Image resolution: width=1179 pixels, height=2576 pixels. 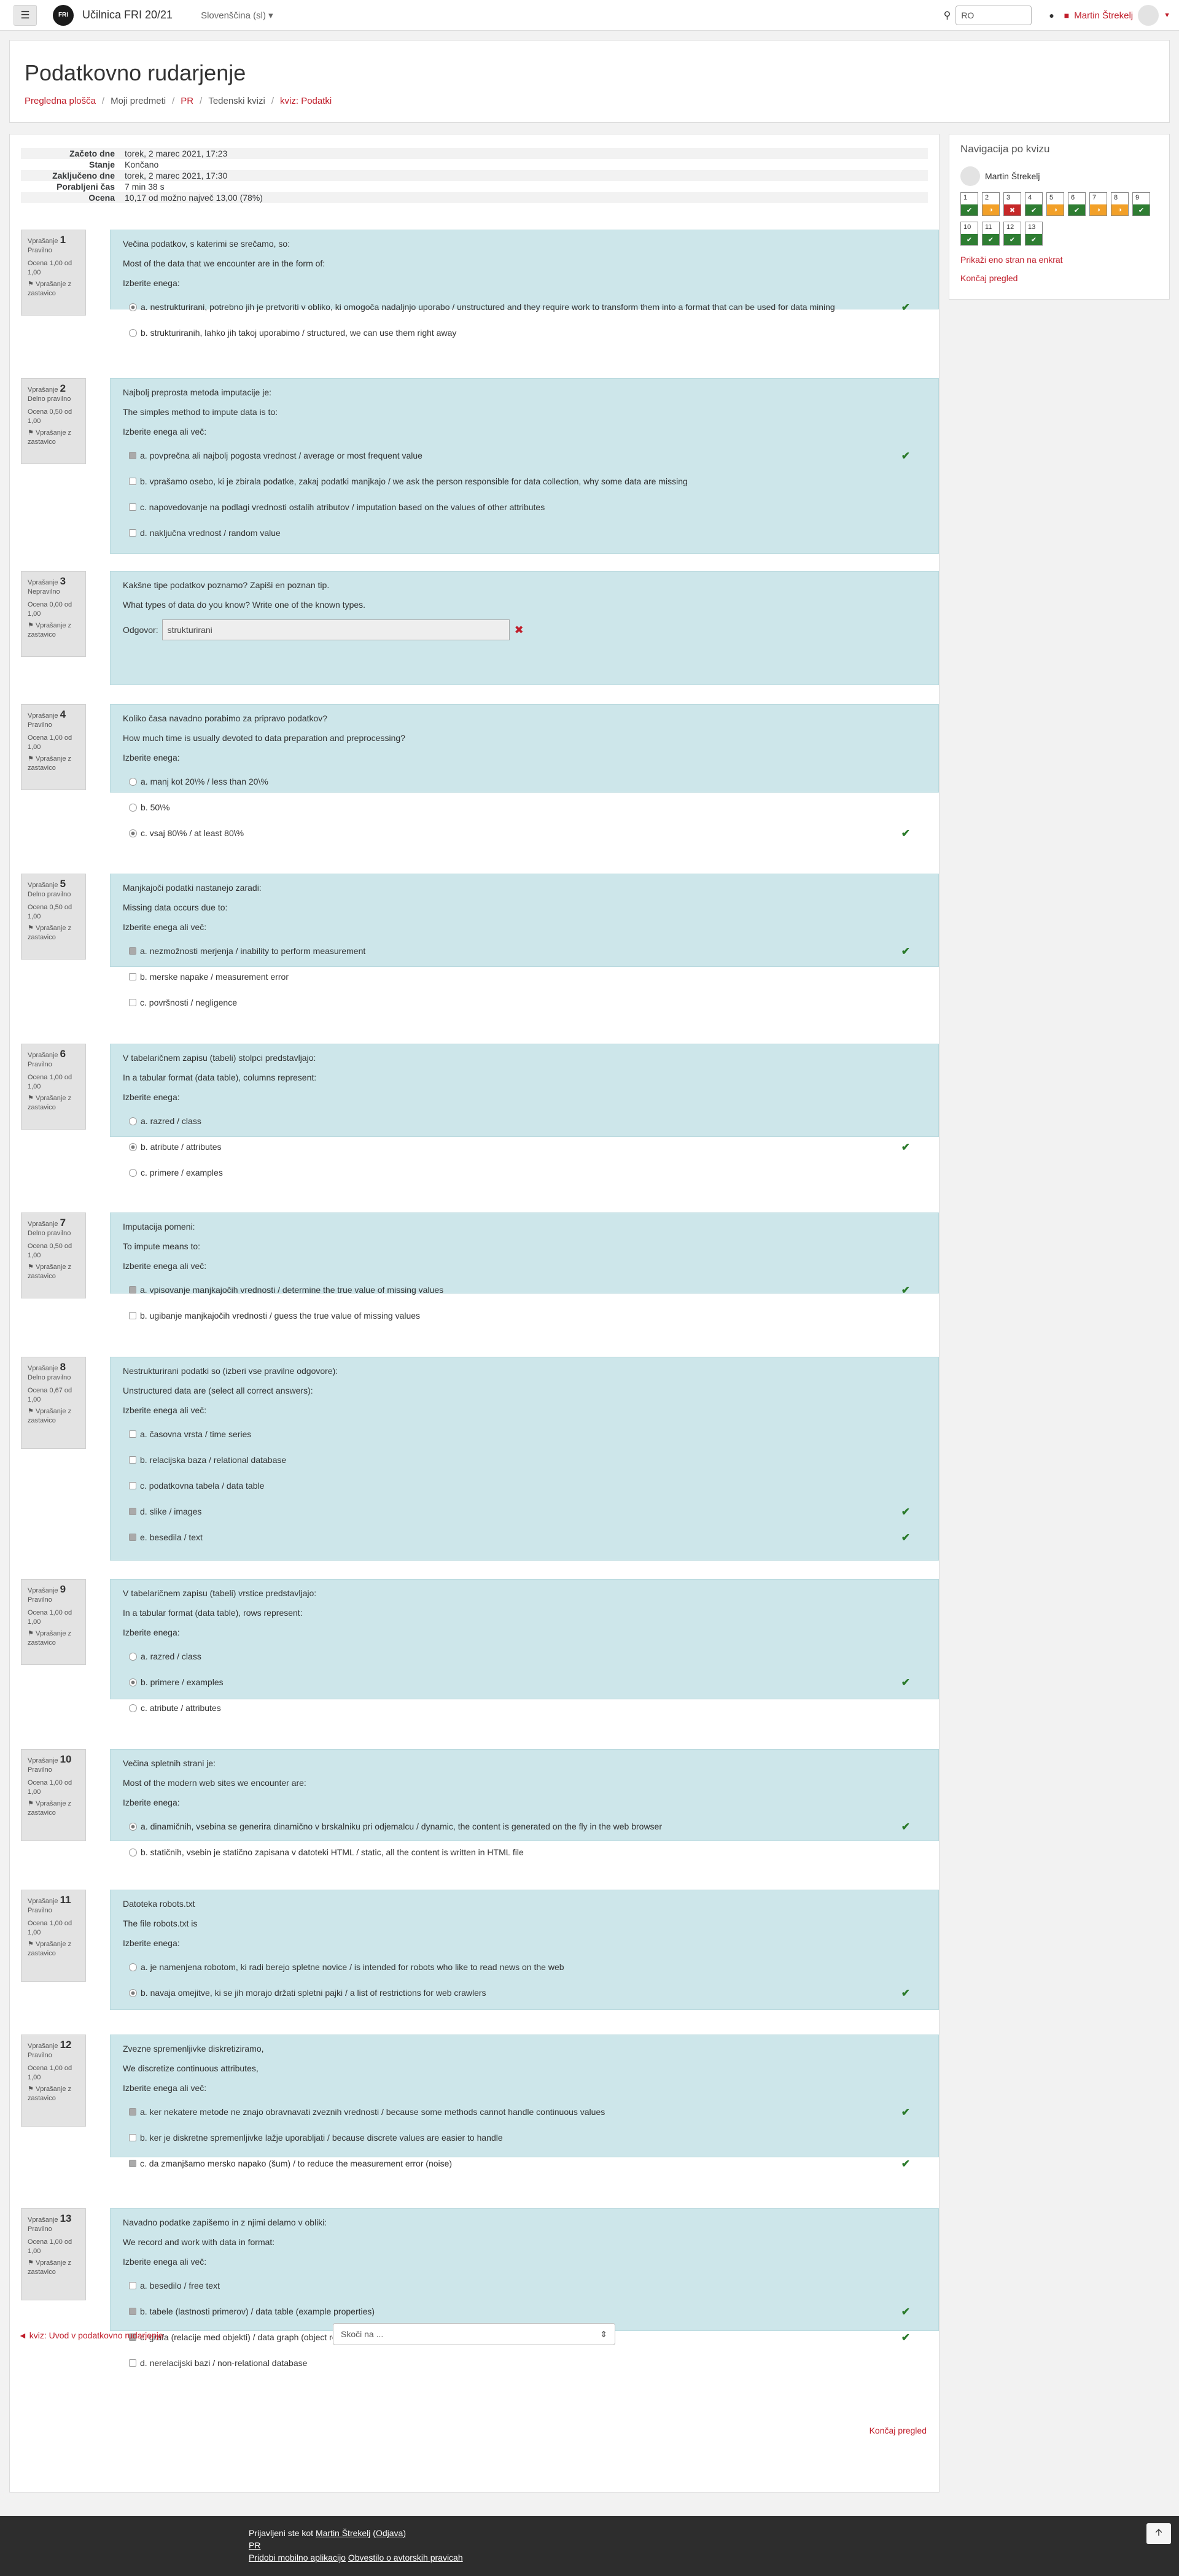 What do you see at coordinates (524, 1460) in the screenshot?
I see `answer-option: b. relacijska baza / relational database` at bounding box center [524, 1460].